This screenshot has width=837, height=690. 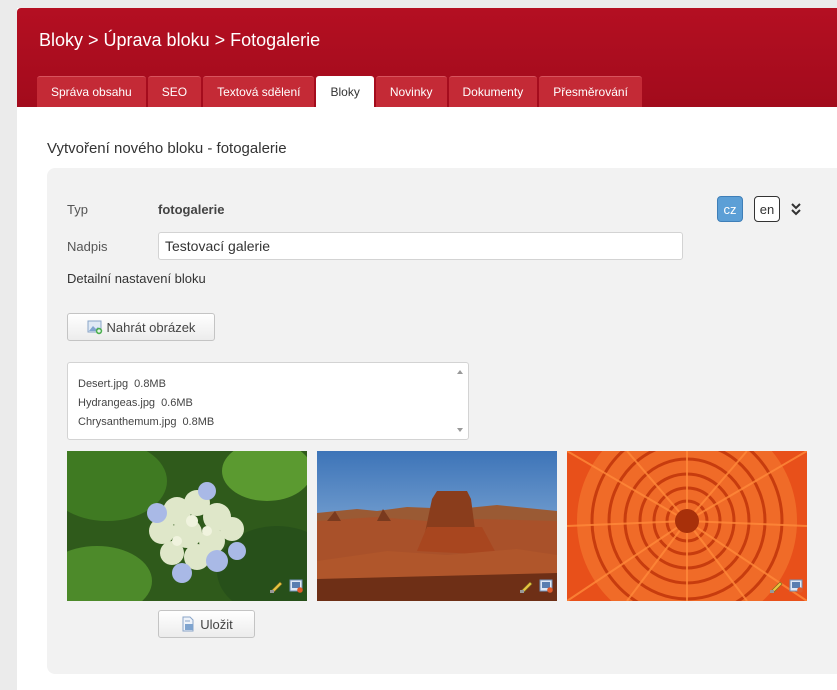 I want to click on title-input, so click(x=420, y=246).